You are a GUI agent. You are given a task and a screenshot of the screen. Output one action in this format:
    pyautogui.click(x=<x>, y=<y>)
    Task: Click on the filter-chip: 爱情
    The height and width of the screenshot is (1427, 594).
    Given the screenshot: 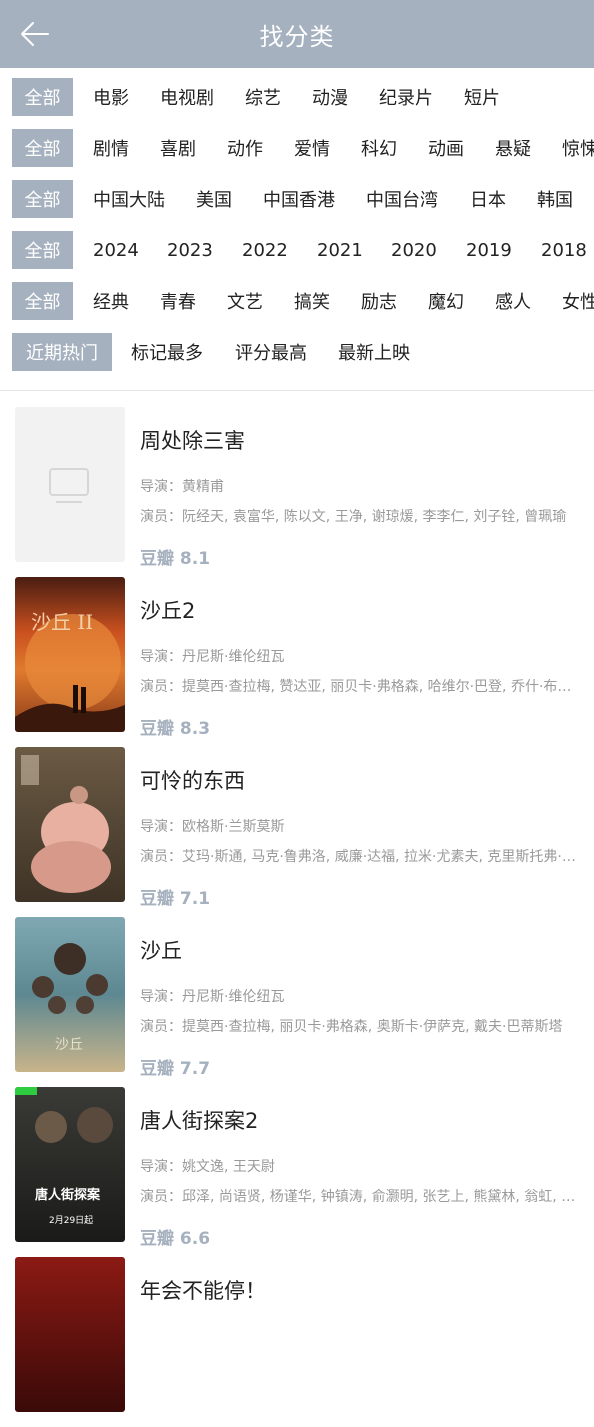 What is the action you would take?
    pyautogui.click(x=312, y=148)
    